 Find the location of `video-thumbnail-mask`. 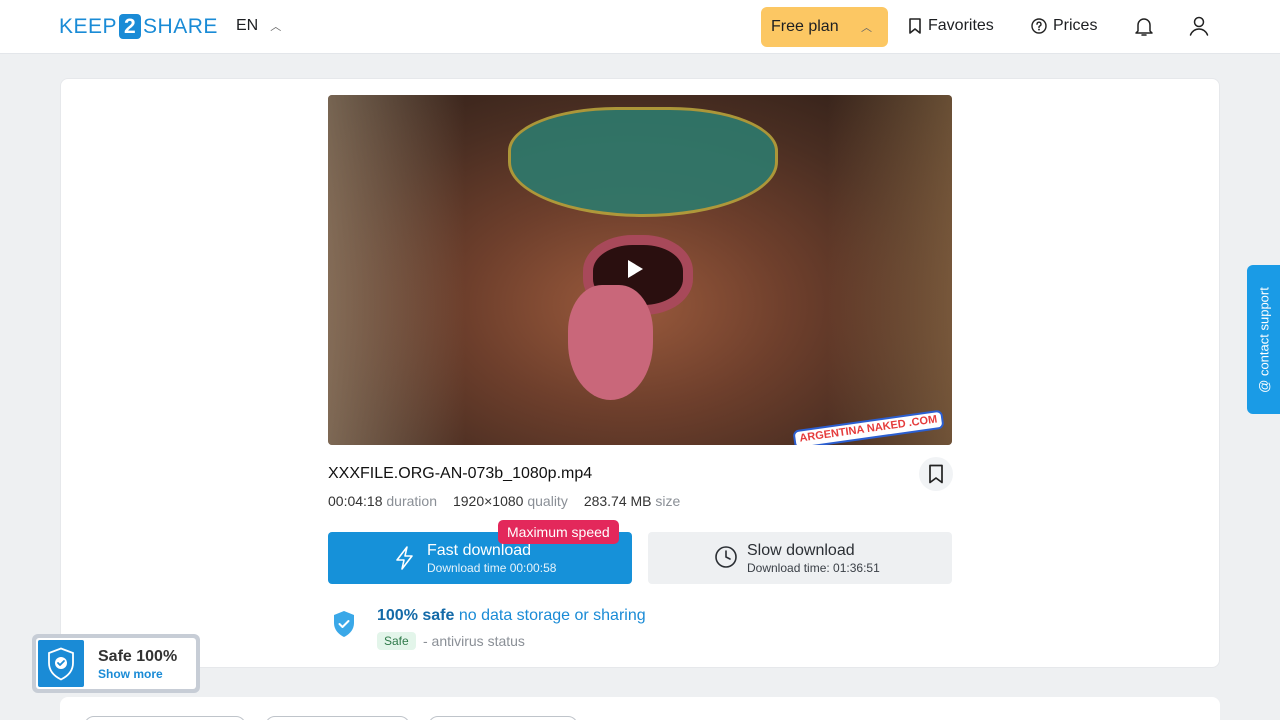

video-thumbnail-mask is located at coordinates (643, 162).